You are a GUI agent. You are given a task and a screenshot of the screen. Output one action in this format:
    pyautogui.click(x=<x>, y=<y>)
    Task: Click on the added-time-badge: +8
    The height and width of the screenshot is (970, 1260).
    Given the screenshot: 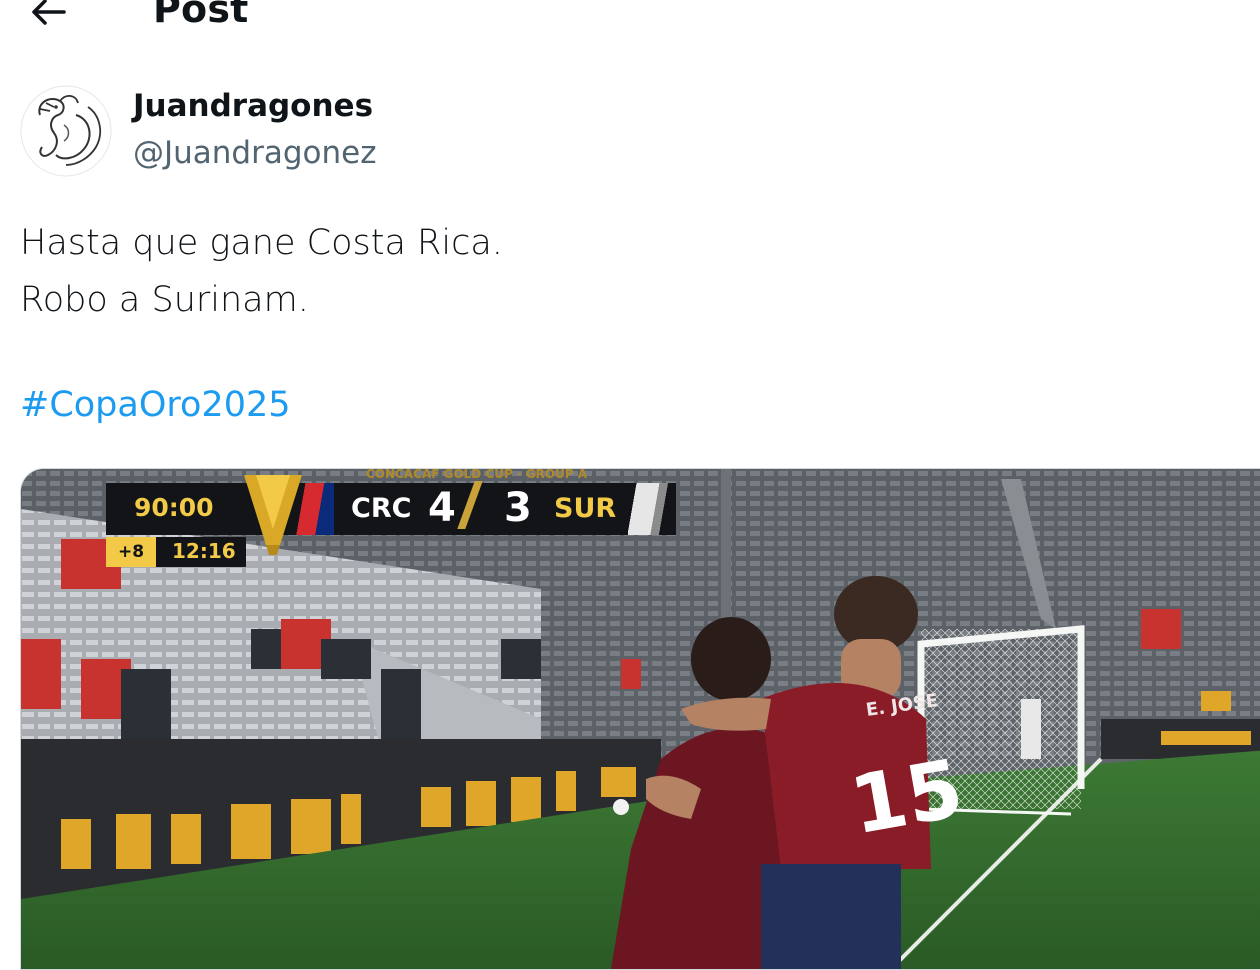 What is the action you would take?
    pyautogui.click(x=131, y=552)
    